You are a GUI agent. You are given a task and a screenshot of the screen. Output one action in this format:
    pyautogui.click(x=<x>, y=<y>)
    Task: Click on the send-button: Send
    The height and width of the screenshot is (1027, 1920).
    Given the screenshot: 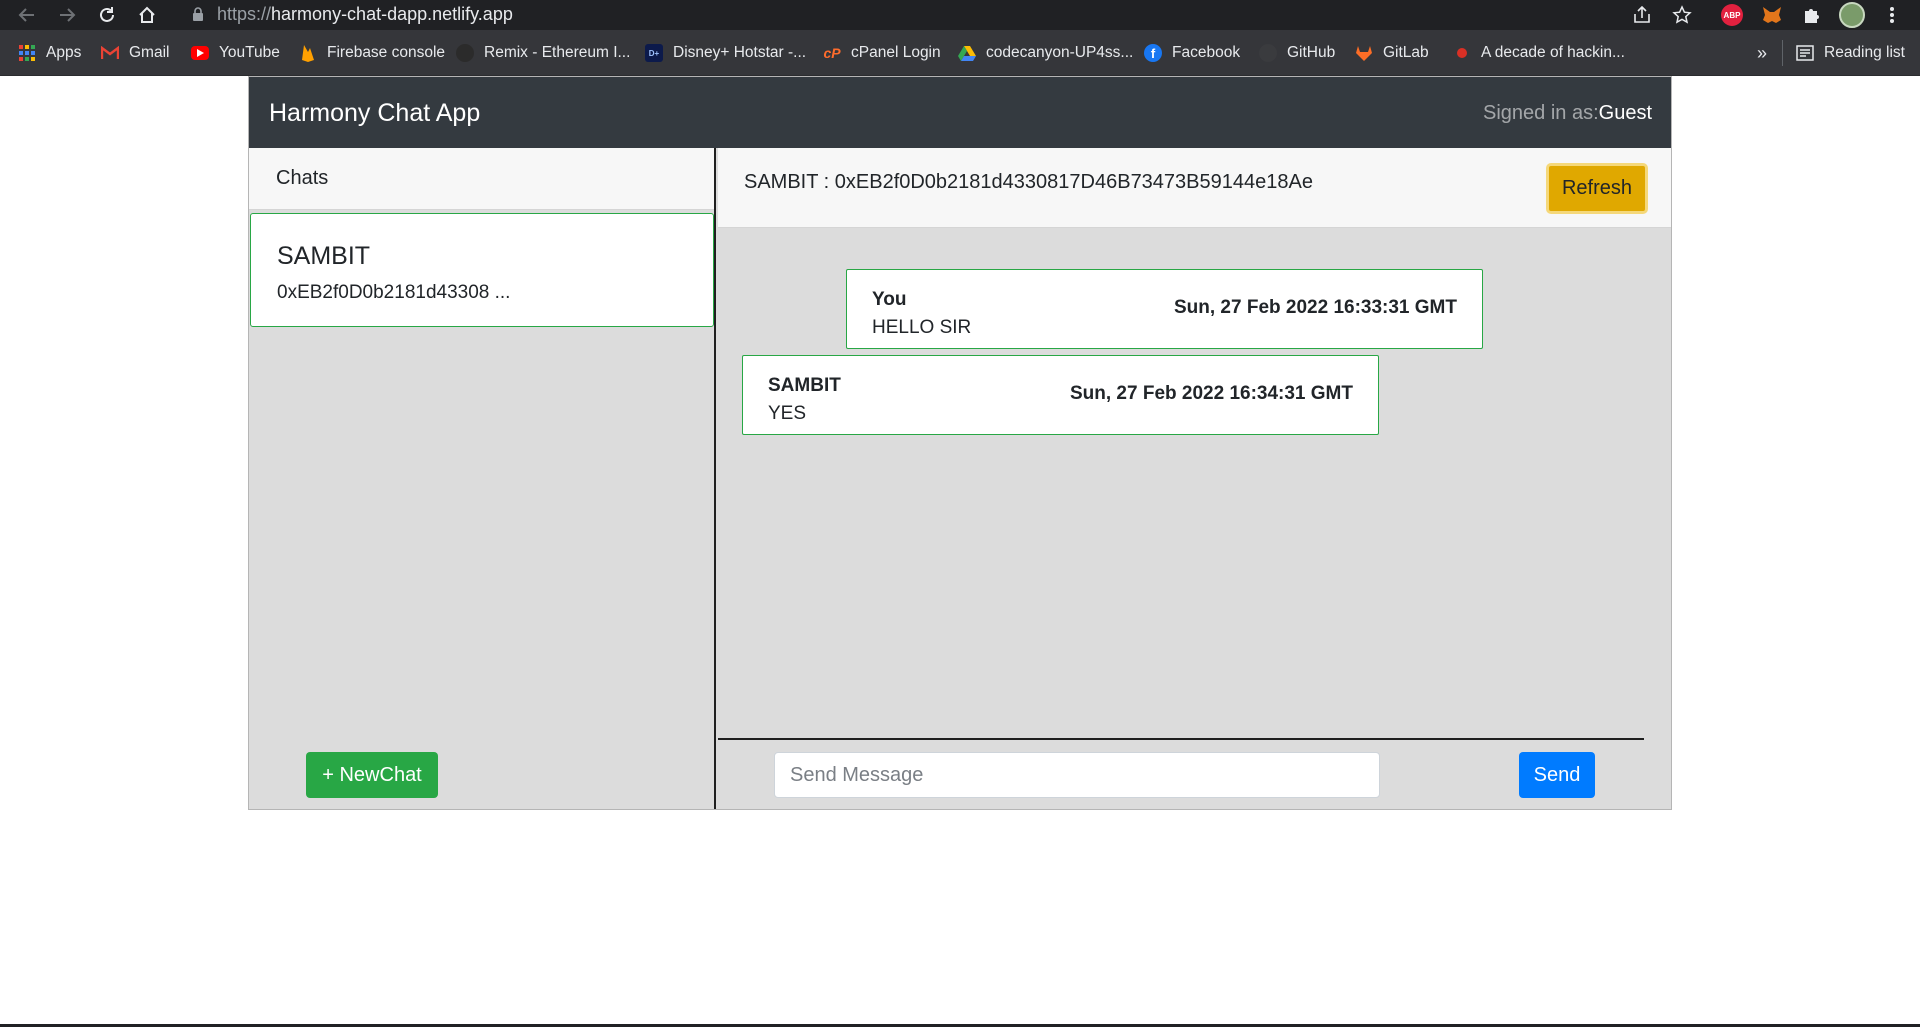 What is the action you would take?
    pyautogui.click(x=1557, y=775)
    